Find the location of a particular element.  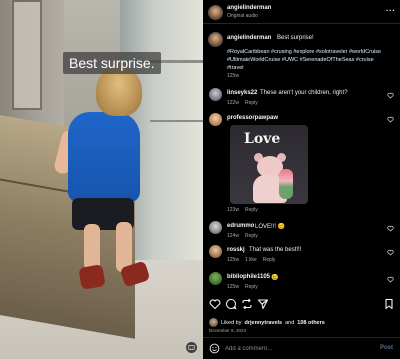

add-comment-input is located at coordinates (295, 349).